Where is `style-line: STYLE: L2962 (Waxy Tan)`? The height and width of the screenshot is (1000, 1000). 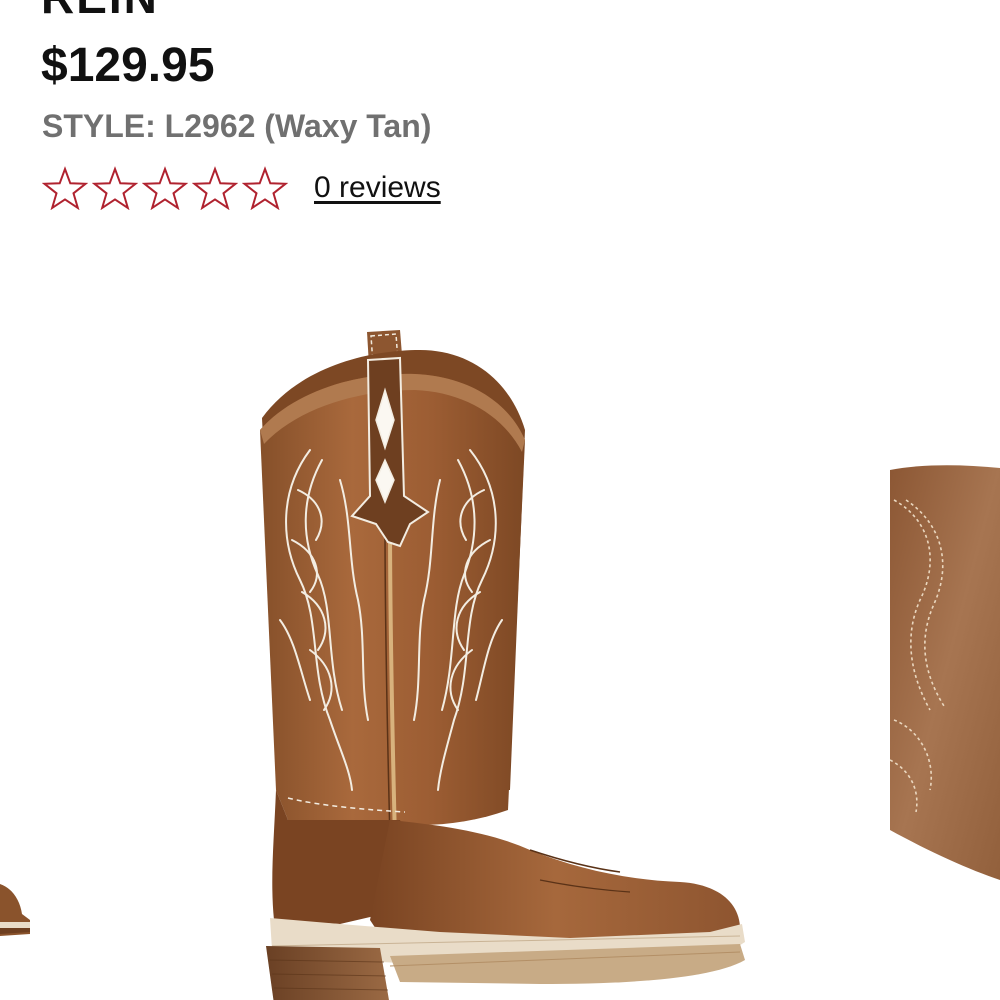 style-line: STYLE: L2962 (Waxy Tan) is located at coordinates (236, 126).